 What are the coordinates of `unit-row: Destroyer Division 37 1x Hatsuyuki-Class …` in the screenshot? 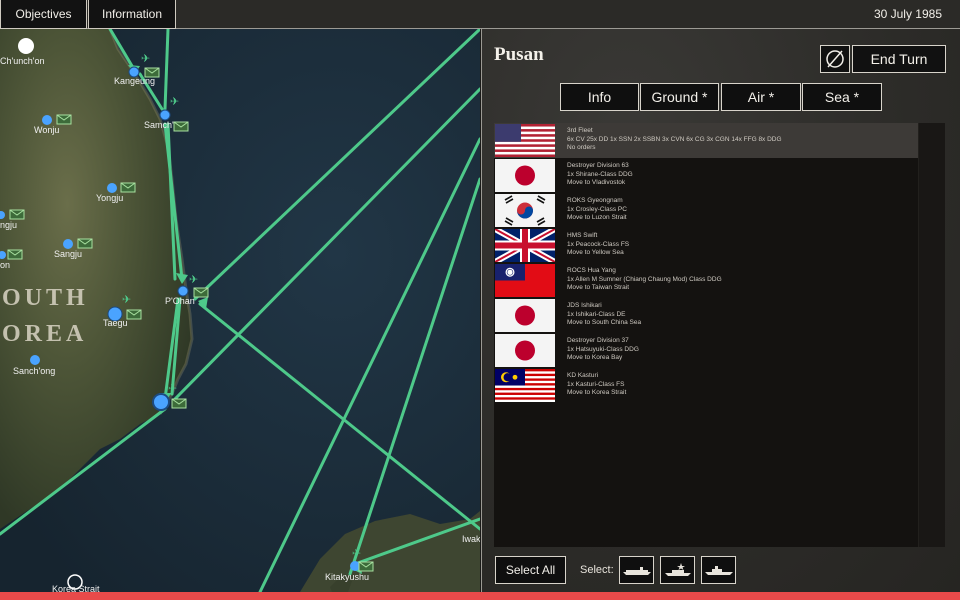 It's located at (706, 350).